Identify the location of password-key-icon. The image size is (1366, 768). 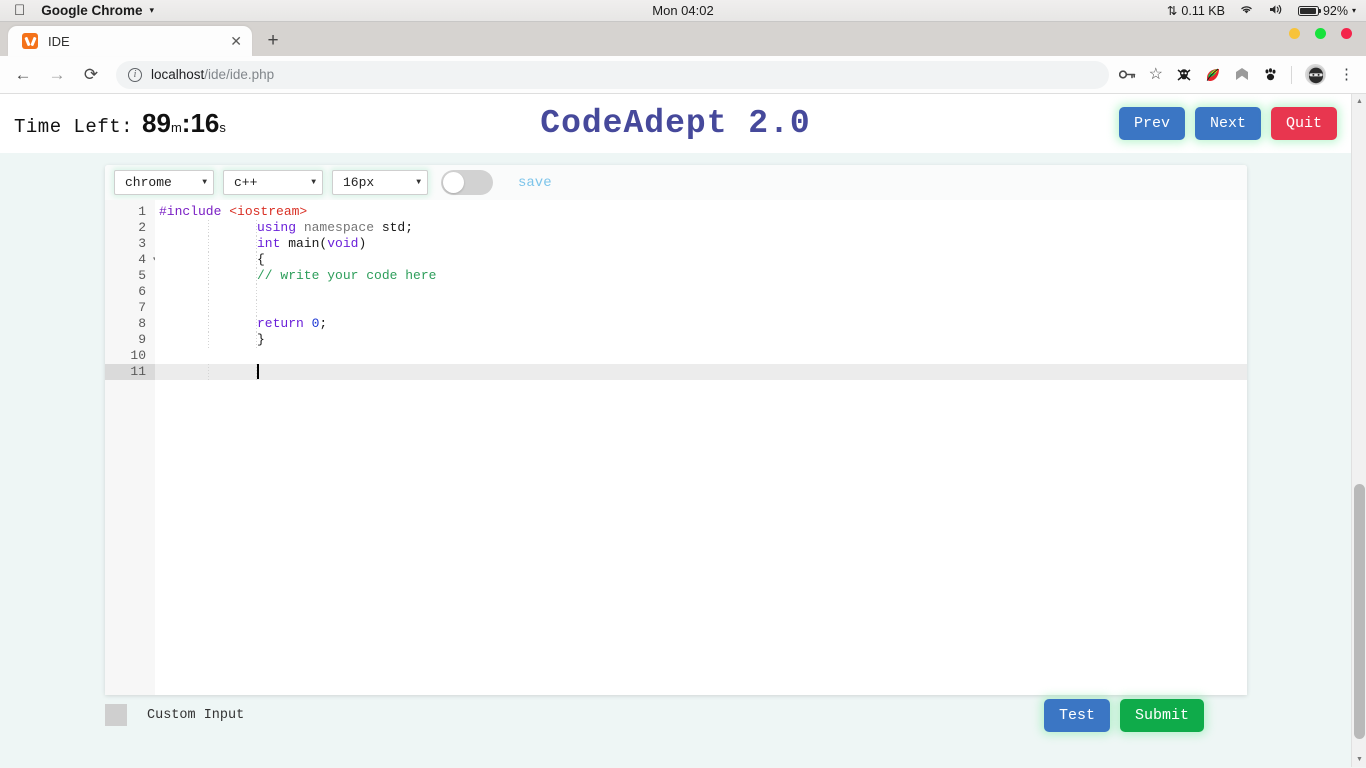
(1127, 74).